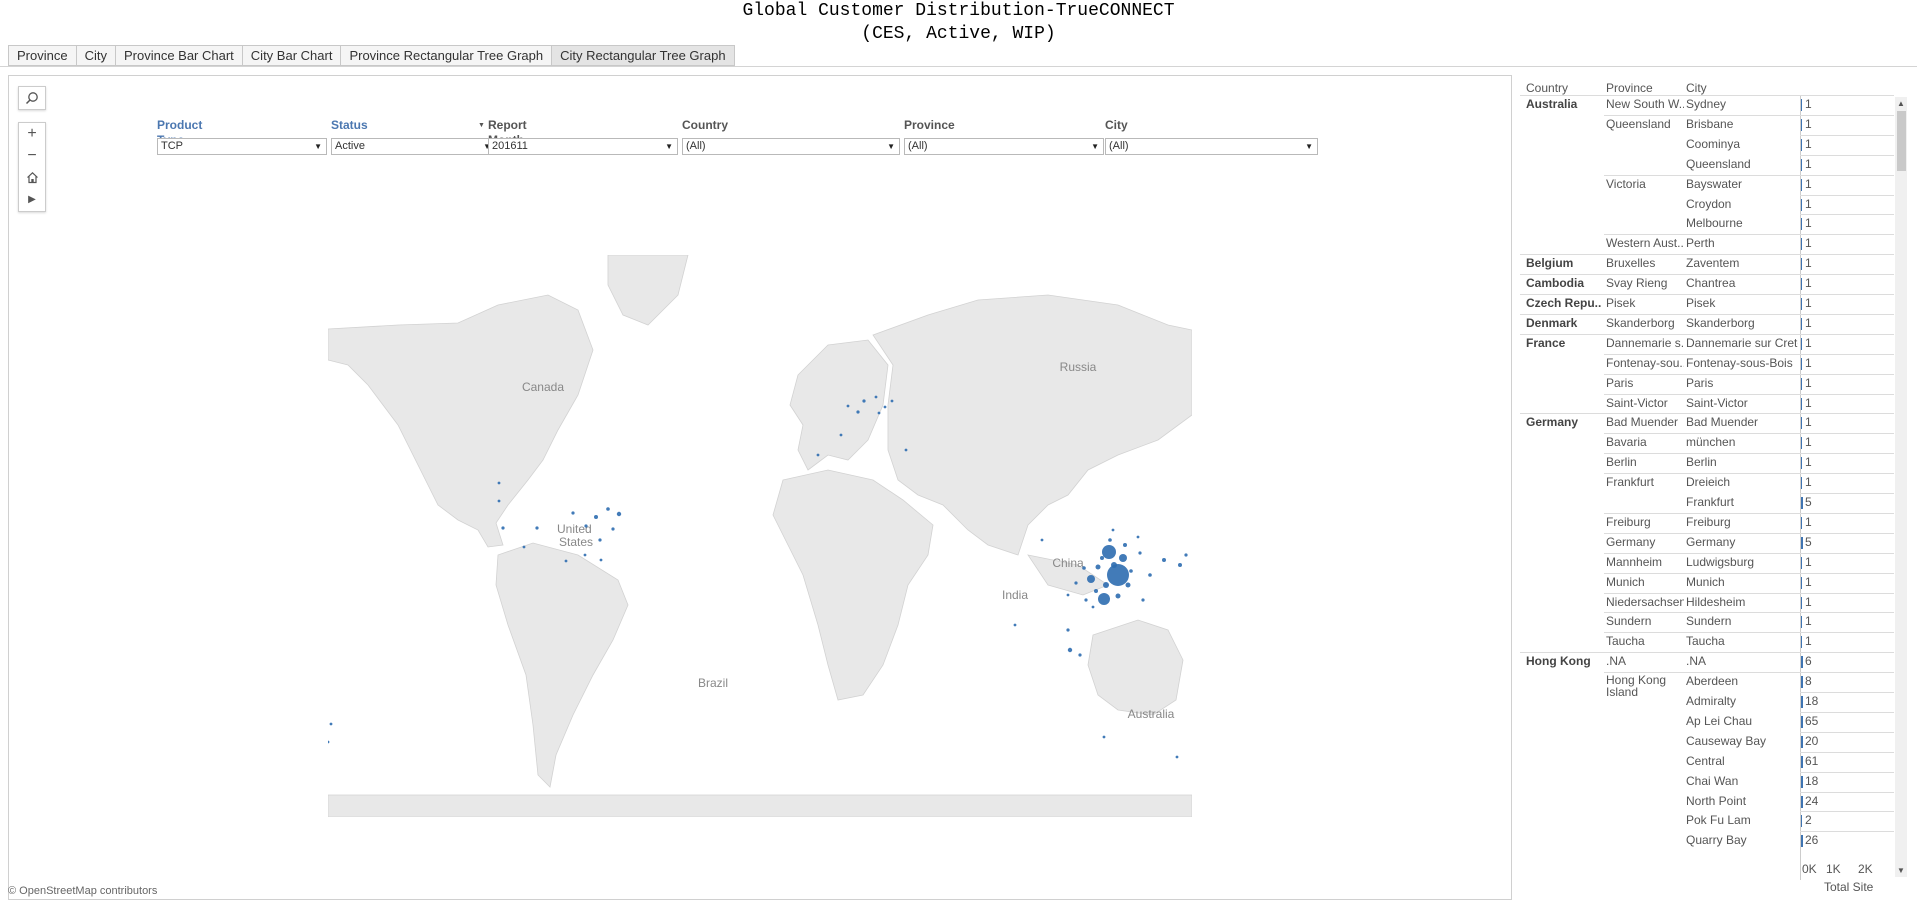 The image size is (1917, 905). I want to click on point-japan, so click(1180, 565).